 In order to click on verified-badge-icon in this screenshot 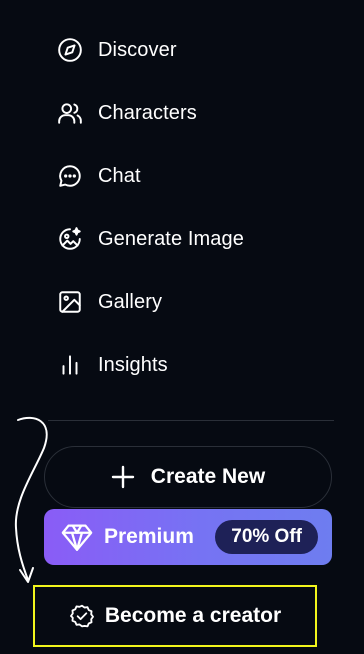, I will do `click(81, 616)`.